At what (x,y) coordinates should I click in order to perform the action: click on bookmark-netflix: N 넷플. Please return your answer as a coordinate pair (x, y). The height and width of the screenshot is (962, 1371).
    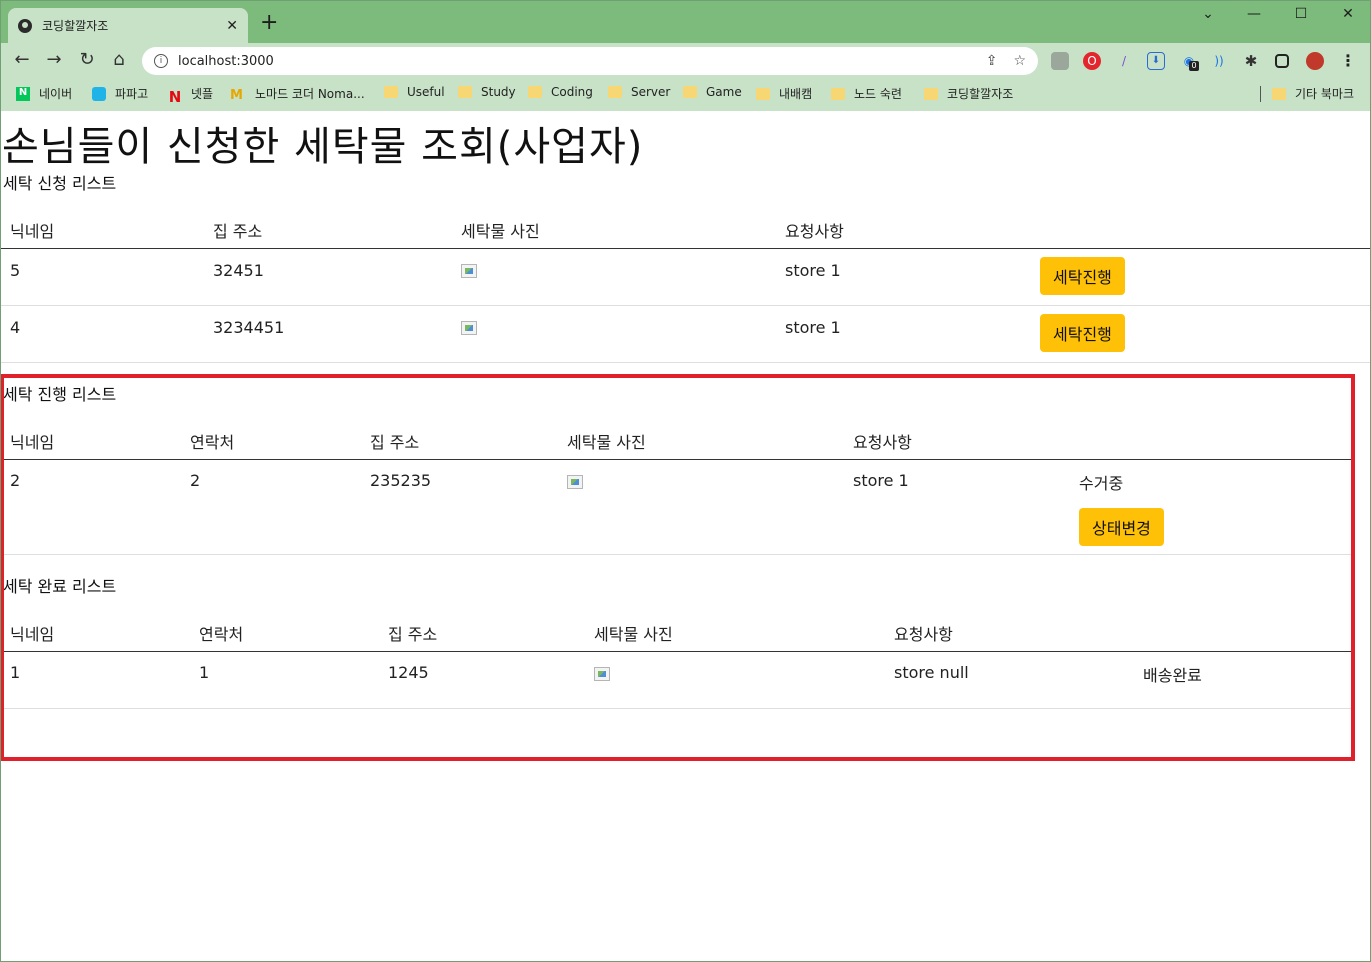
    Looking at the image, I should click on (190, 95).